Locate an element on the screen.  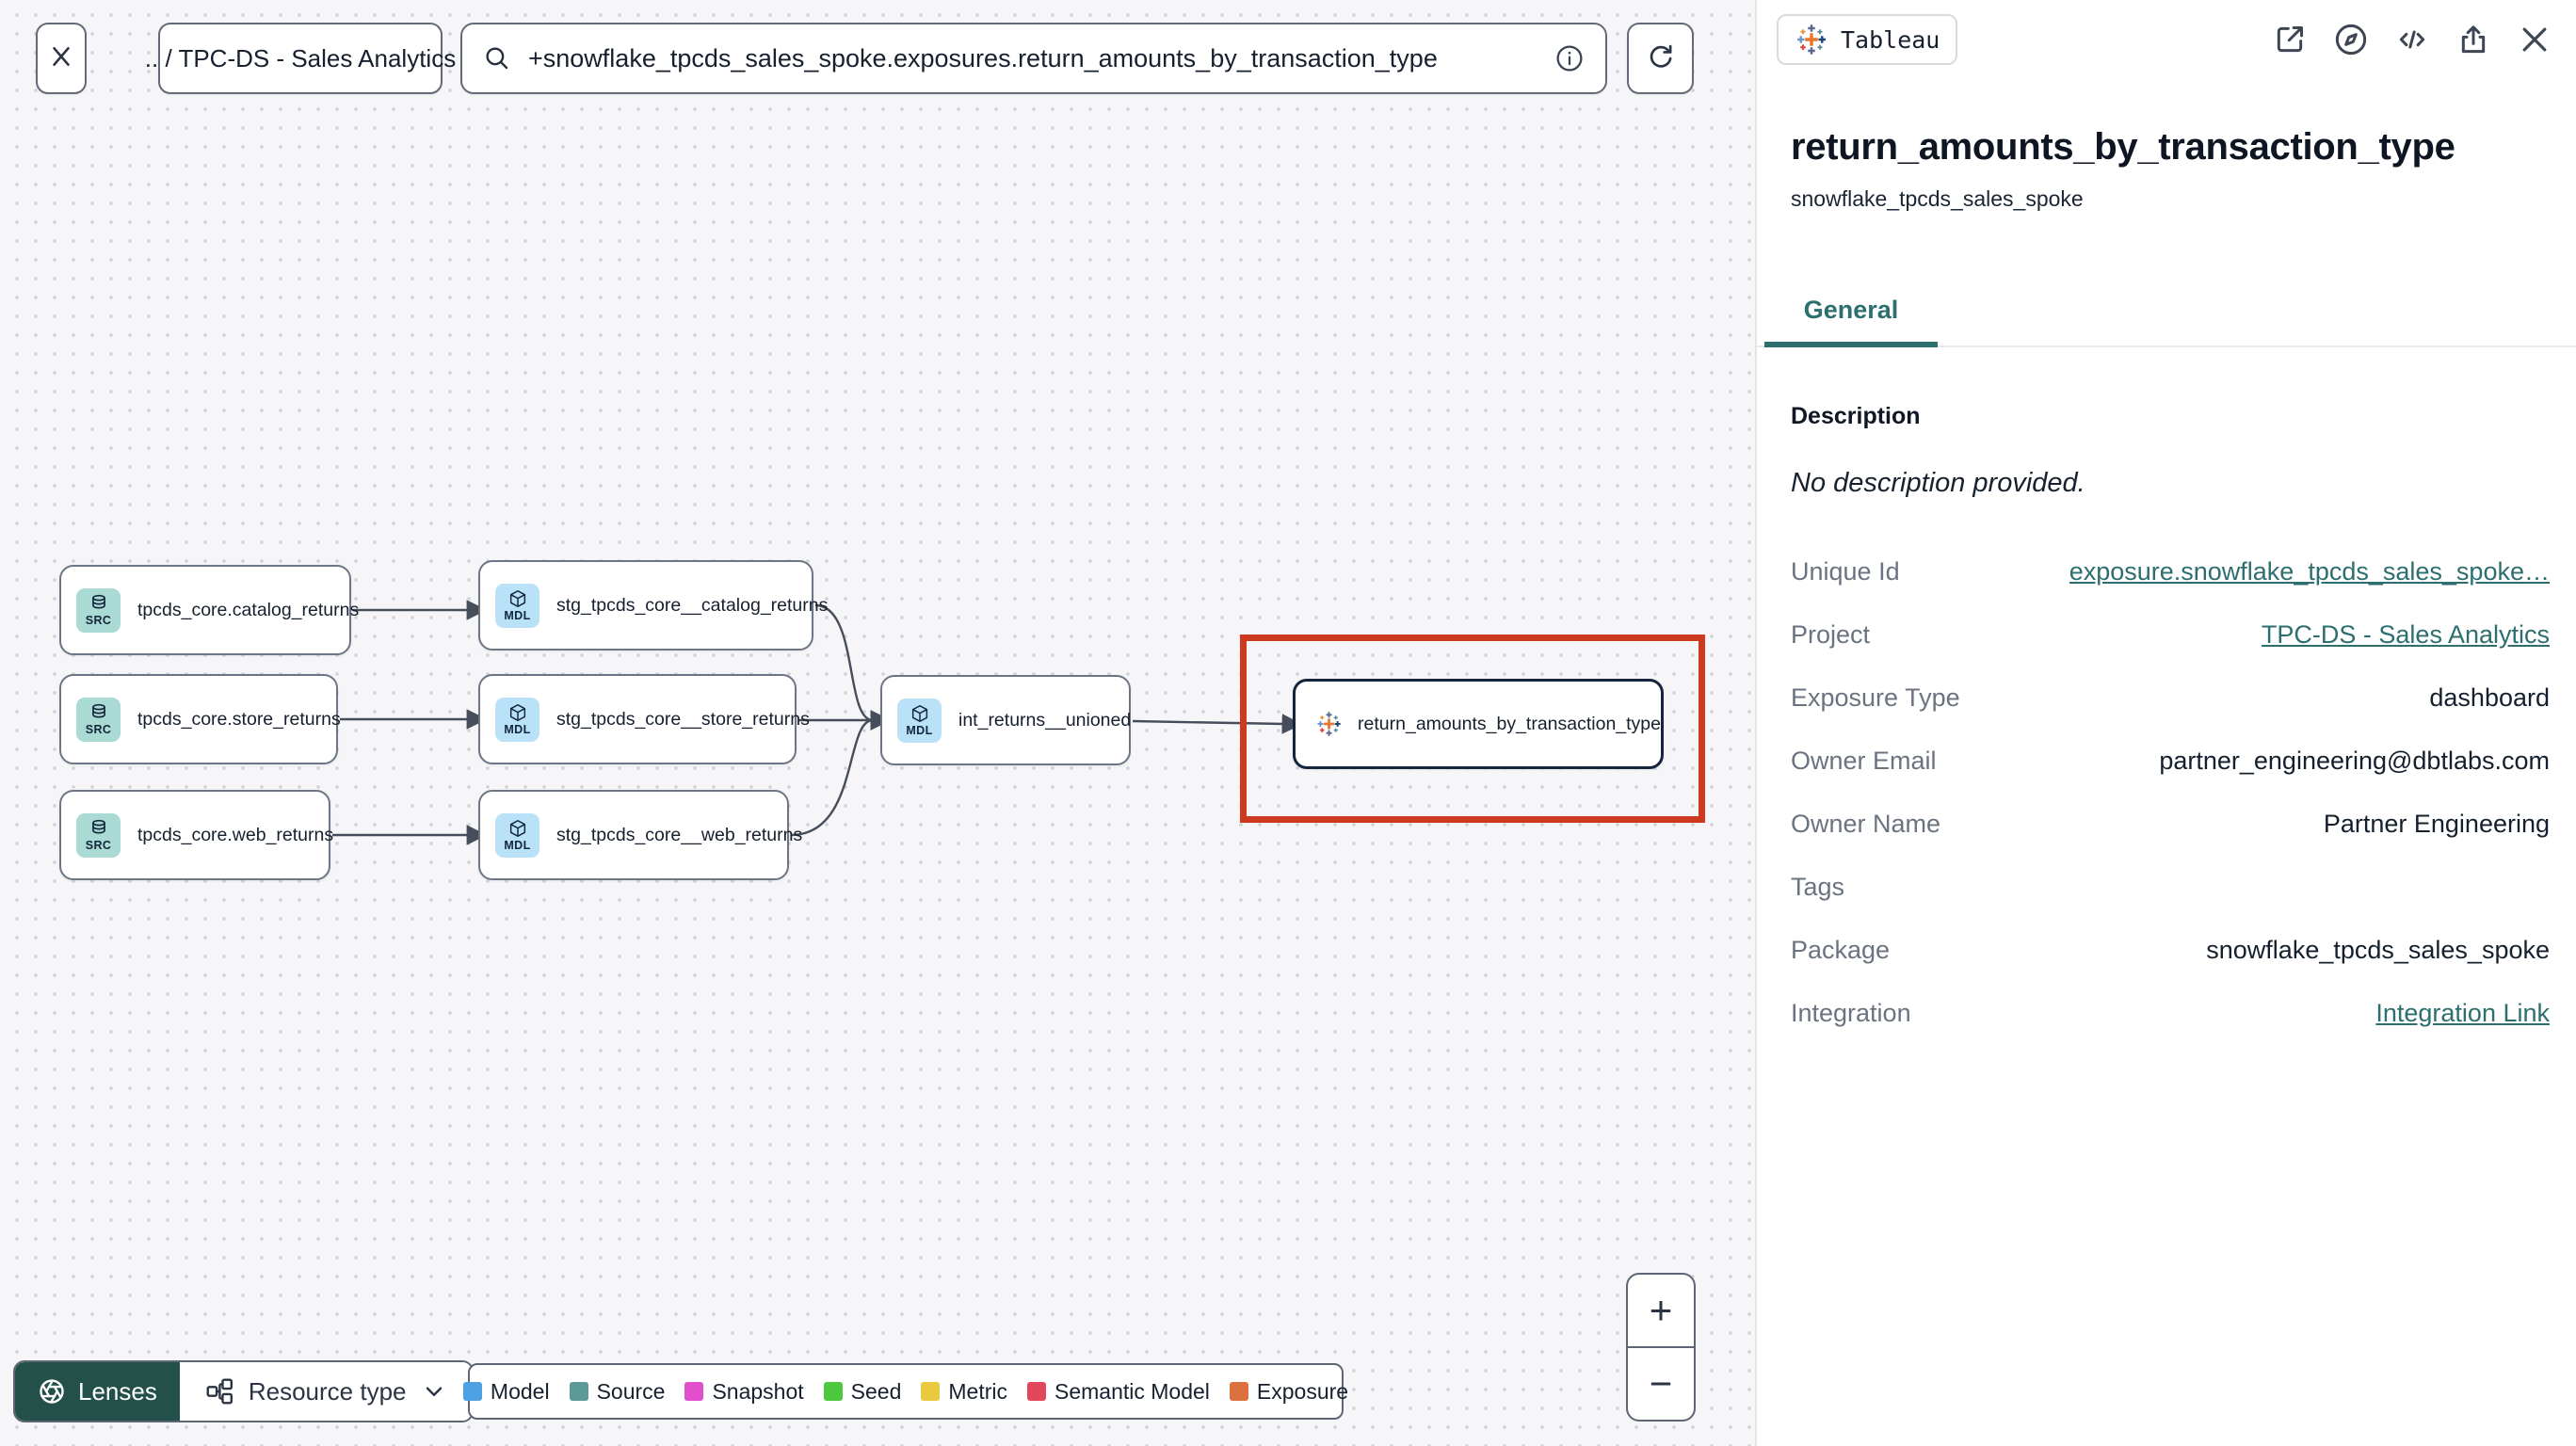
field-row-integration: Integration Integration Link is located at coordinates (2170, 1013).